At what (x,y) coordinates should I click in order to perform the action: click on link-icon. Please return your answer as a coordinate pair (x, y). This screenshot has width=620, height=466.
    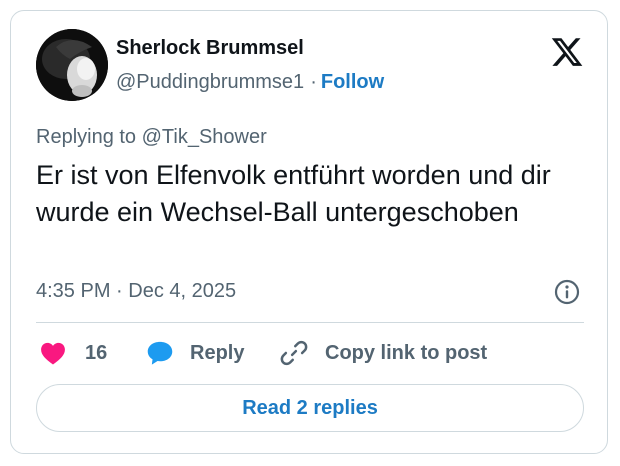
    Looking at the image, I should click on (294, 353).